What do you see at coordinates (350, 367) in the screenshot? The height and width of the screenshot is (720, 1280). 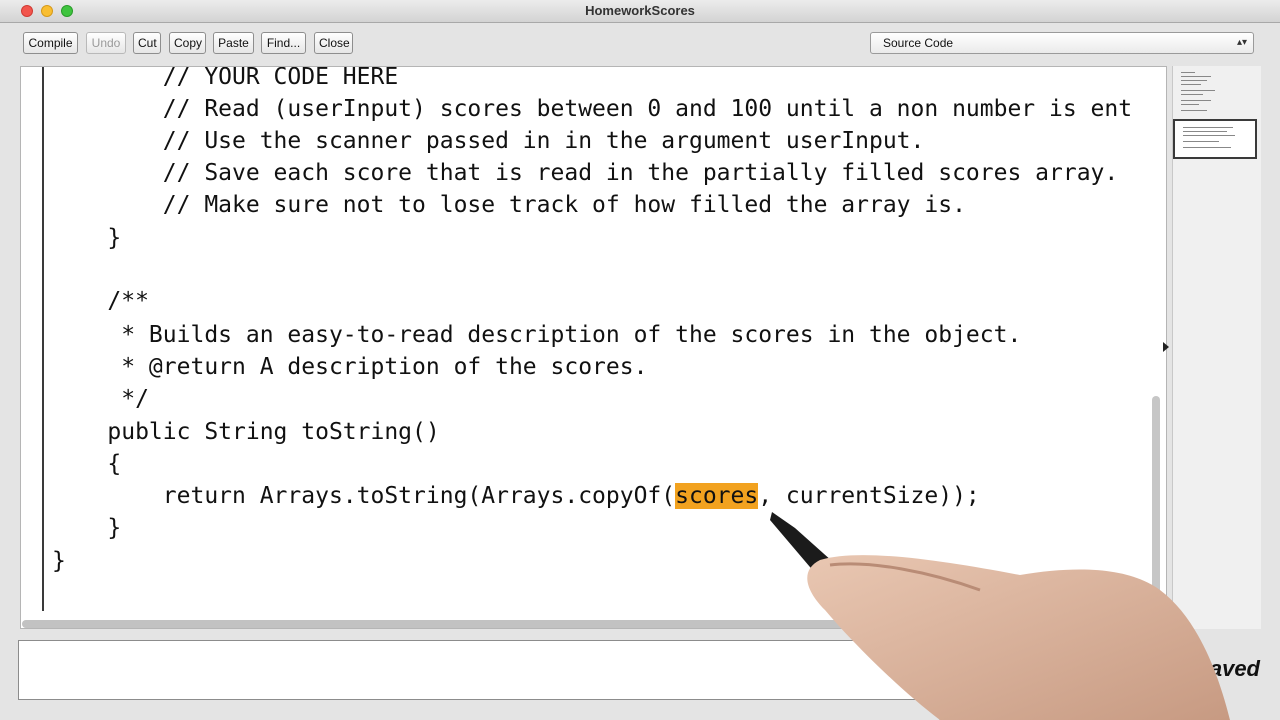 I see `code-line: * @return A description of the scores.` at bounding box center [350, 367].